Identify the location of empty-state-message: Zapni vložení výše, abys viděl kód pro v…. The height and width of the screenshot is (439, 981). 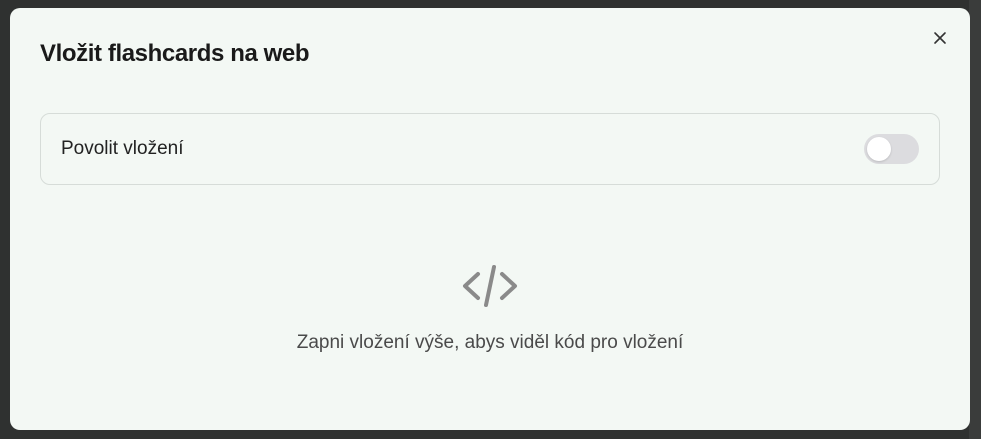
(490, 342).